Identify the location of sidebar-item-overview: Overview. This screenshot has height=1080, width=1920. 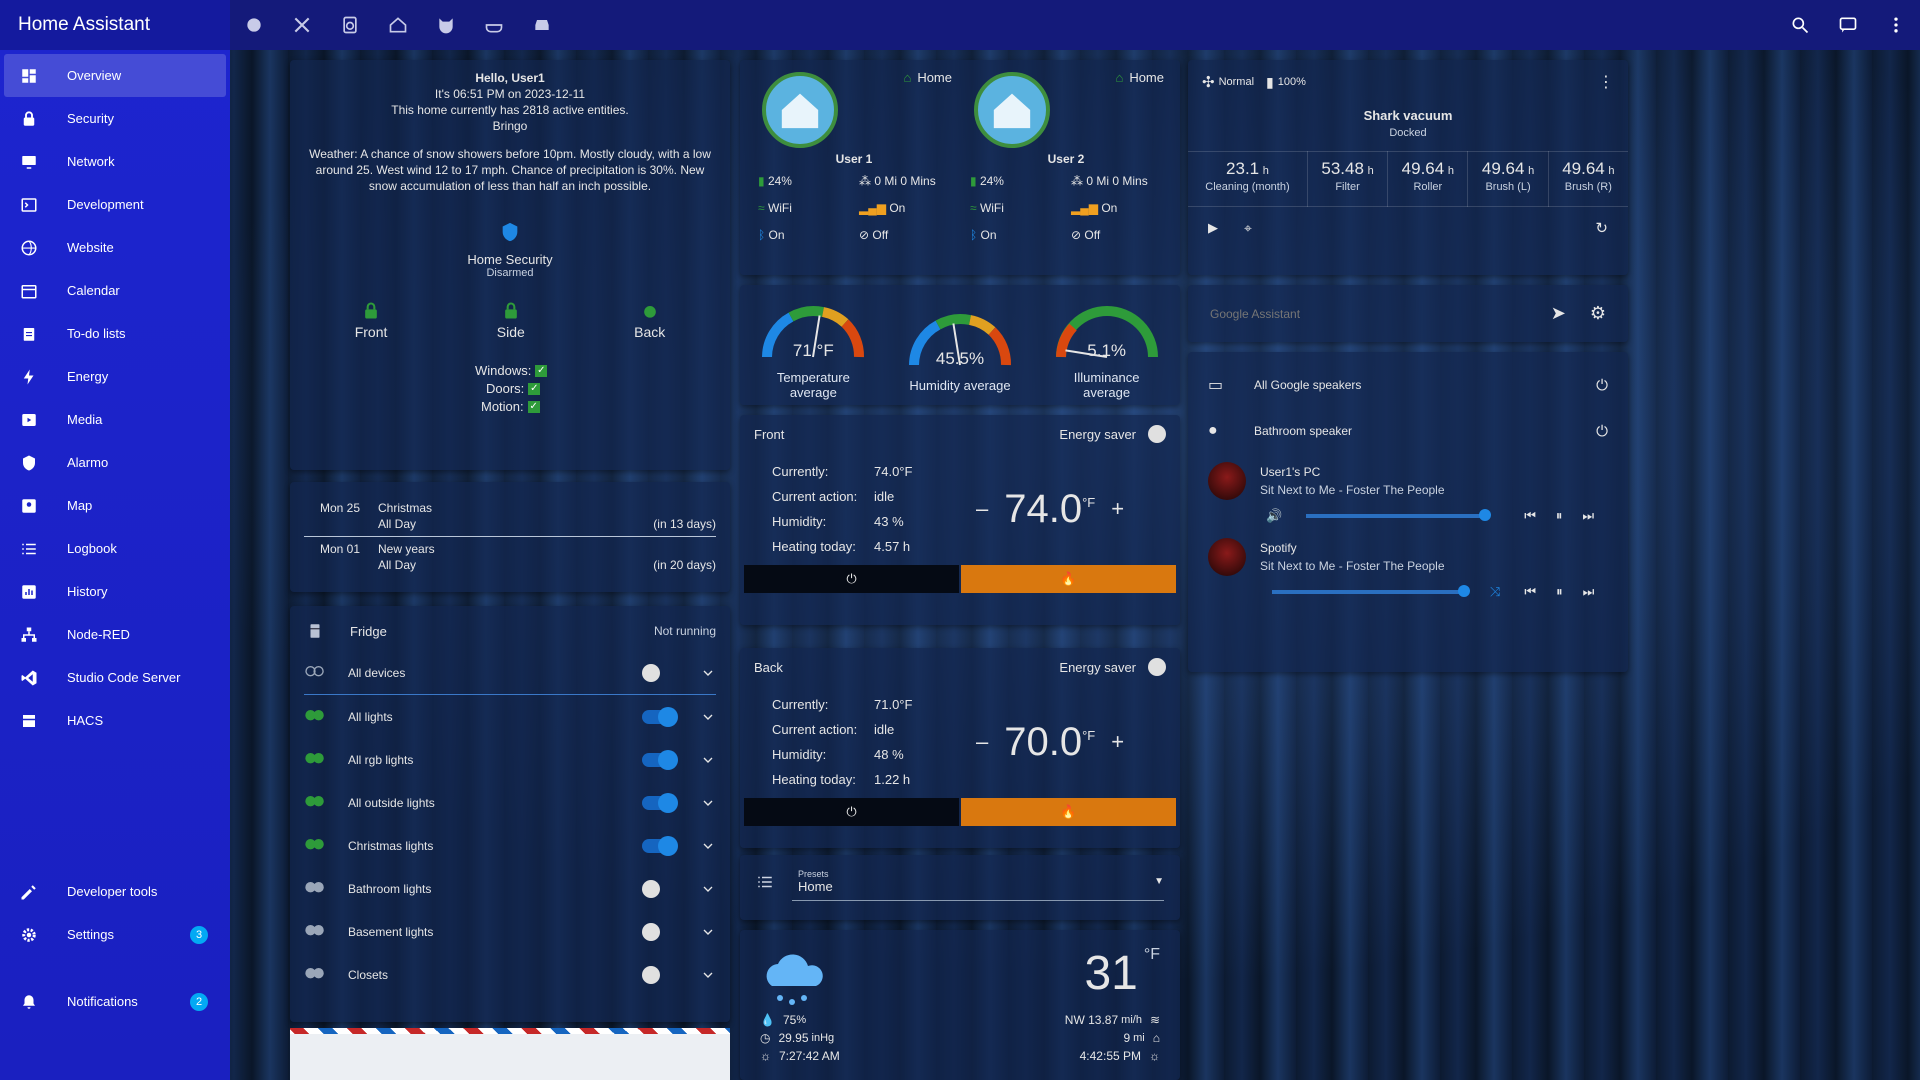
(115, 75).